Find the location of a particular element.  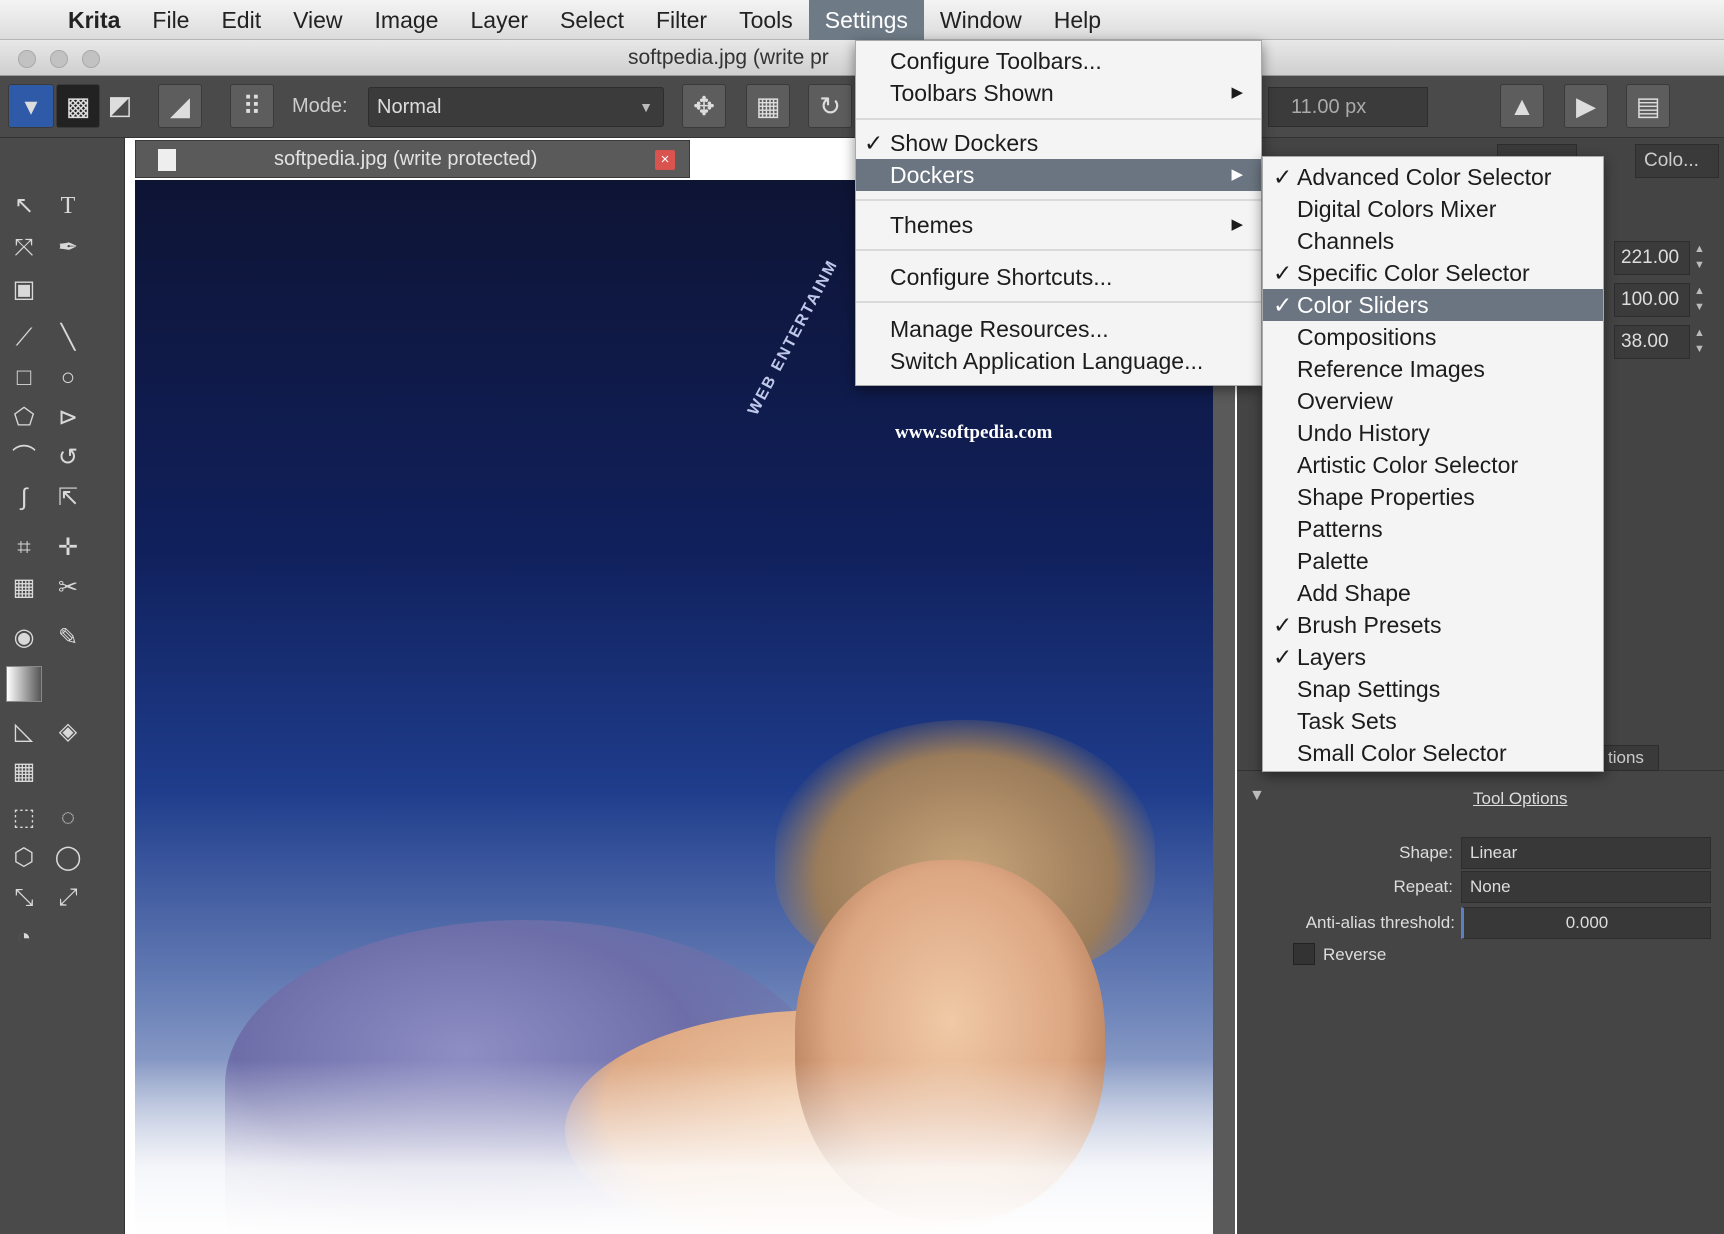

brush-preset-icon: ⠿ is located at coordinates (252, 106).